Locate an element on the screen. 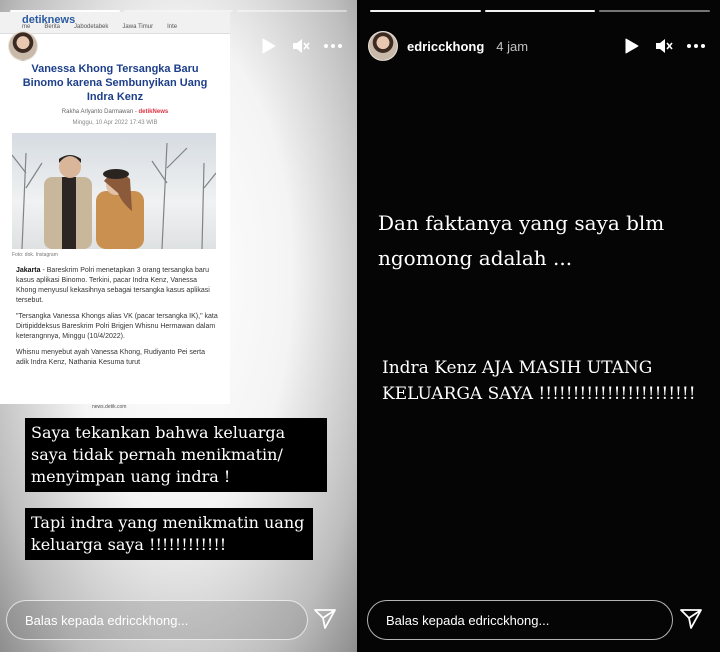  time-ago: 4 jam is located at coordinates (512, 46).